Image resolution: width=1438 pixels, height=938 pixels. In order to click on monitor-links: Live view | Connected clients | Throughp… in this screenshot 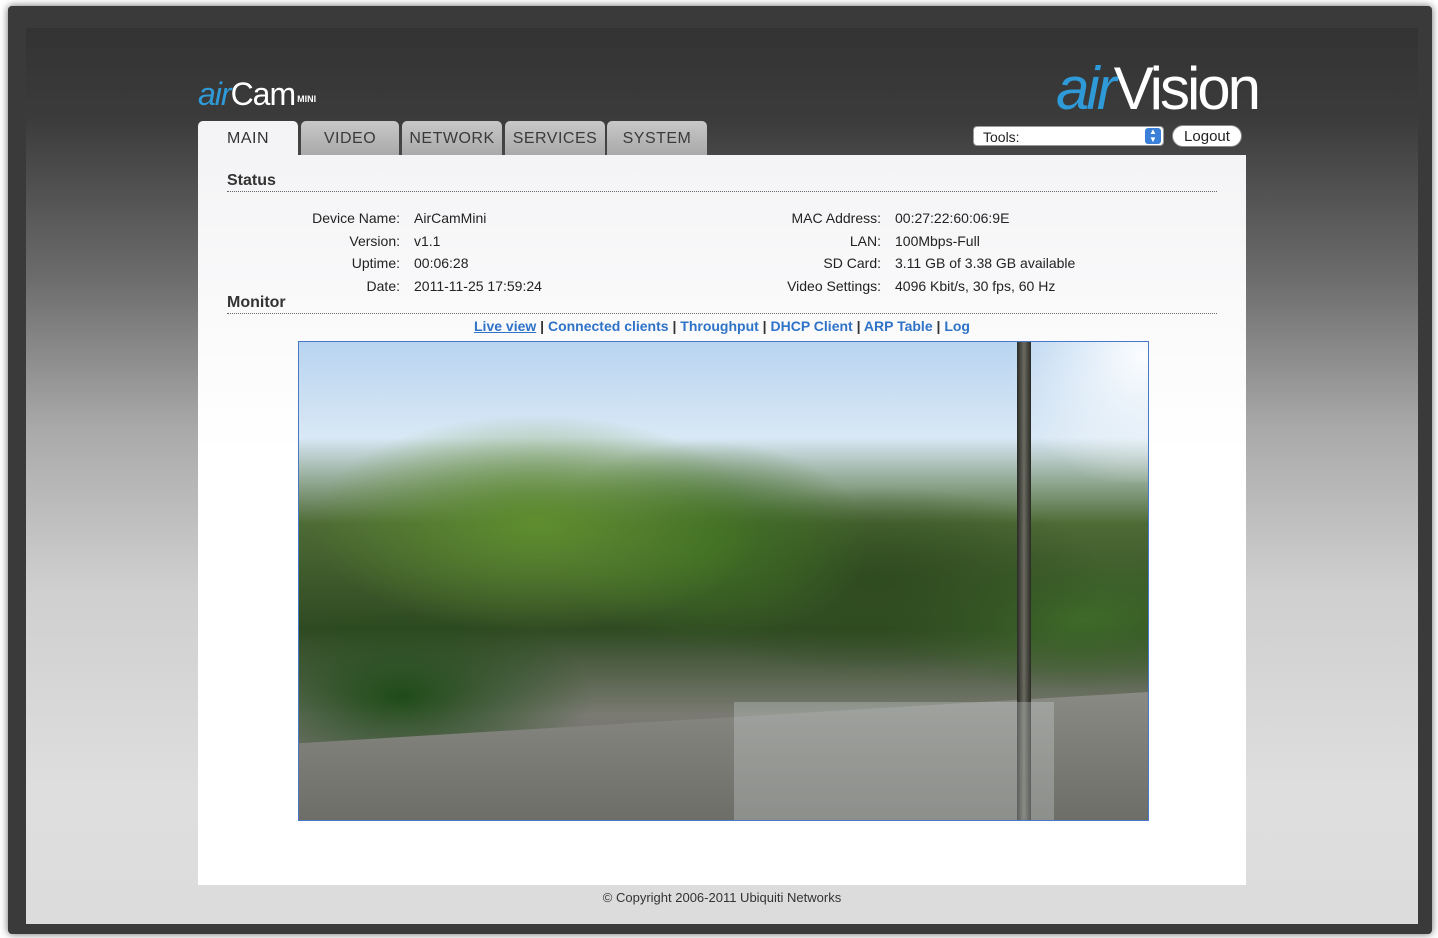, I will do `click(722, 326)`.